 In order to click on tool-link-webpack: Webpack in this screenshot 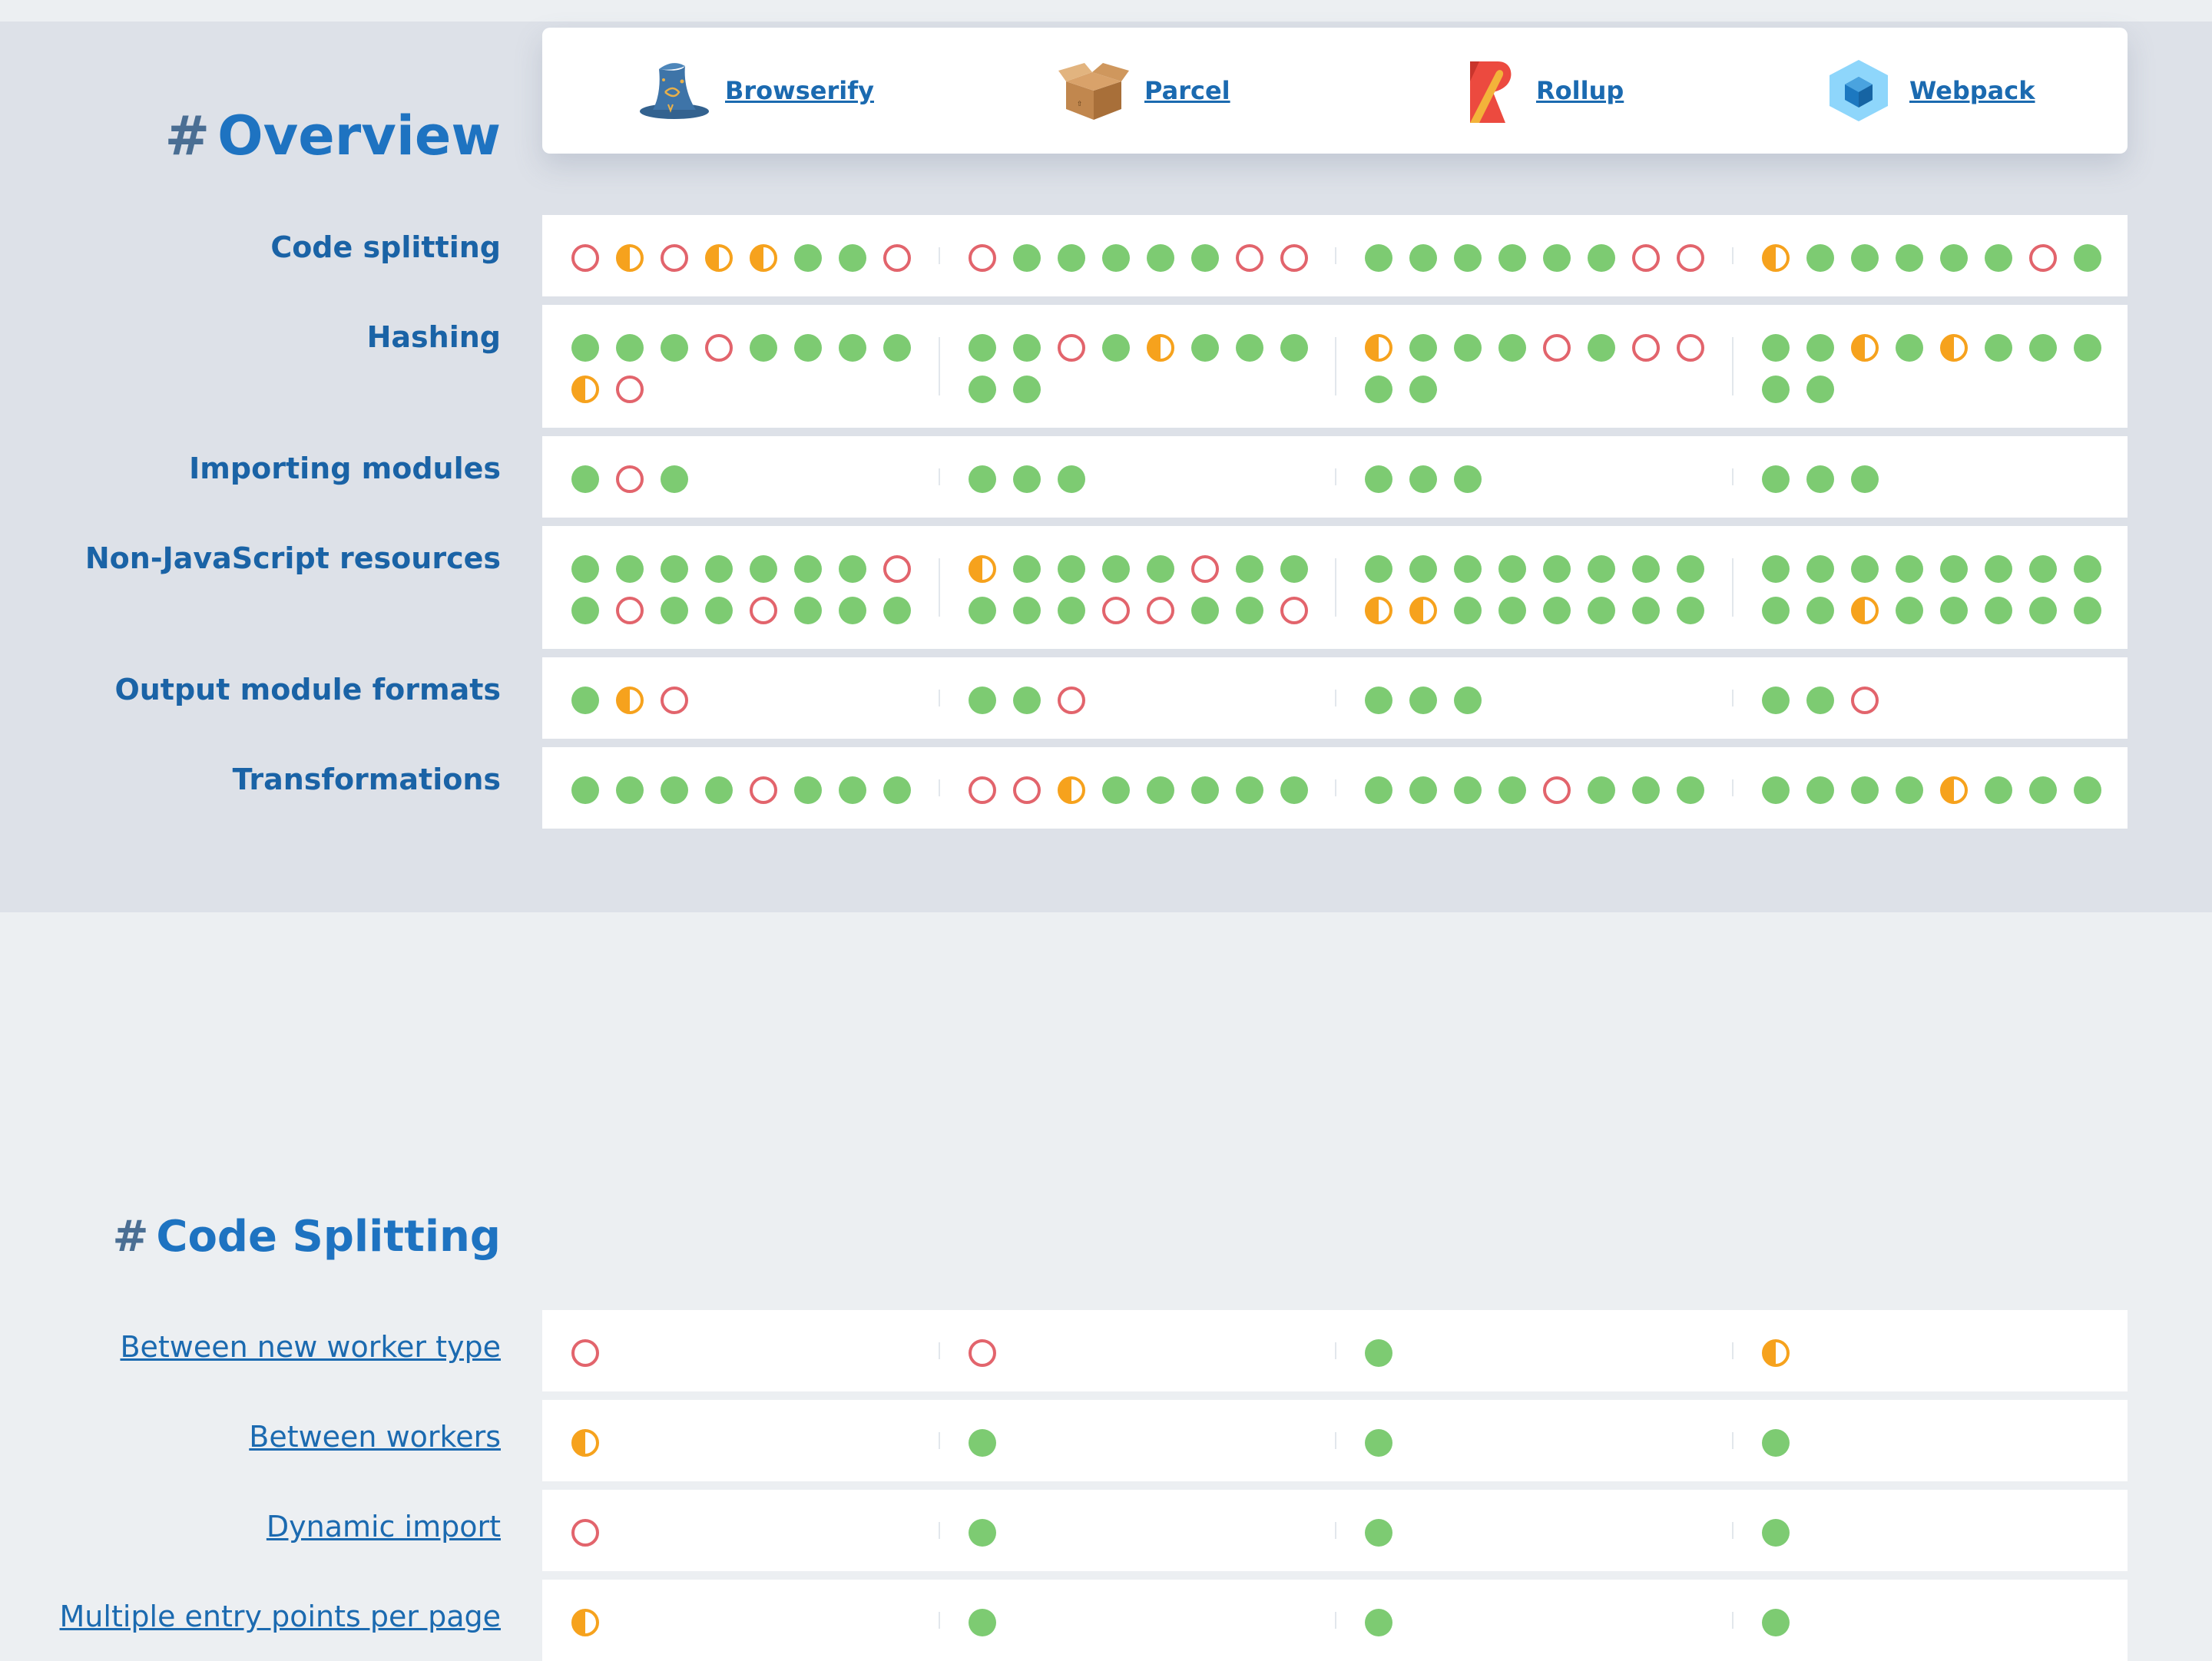, I will do `click(1972, 90)`.